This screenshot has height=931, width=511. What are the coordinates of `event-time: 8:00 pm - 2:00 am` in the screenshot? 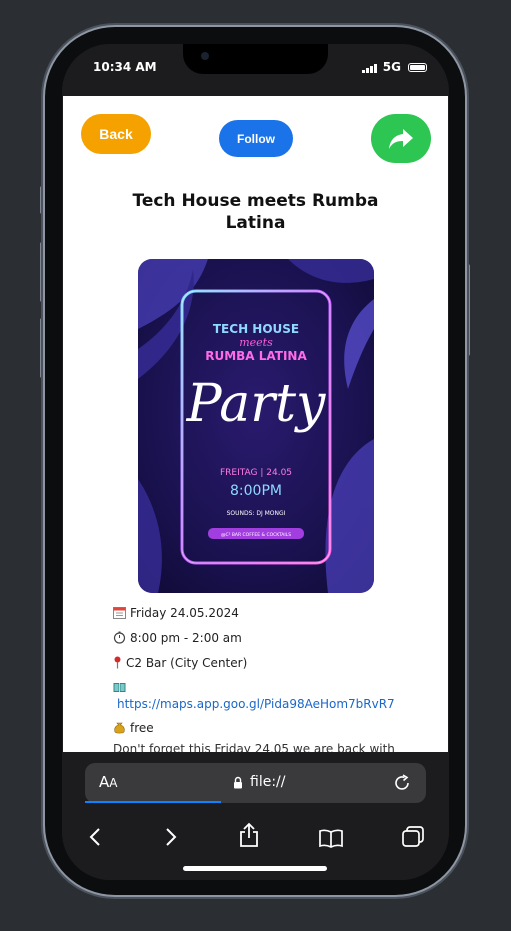 It's located at (186, 638).